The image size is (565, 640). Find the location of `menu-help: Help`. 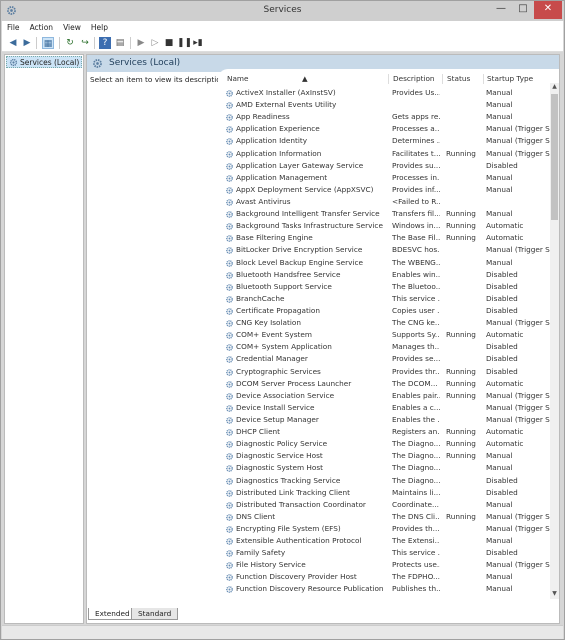

menu-help: Help is located at coordinates (99, 26).